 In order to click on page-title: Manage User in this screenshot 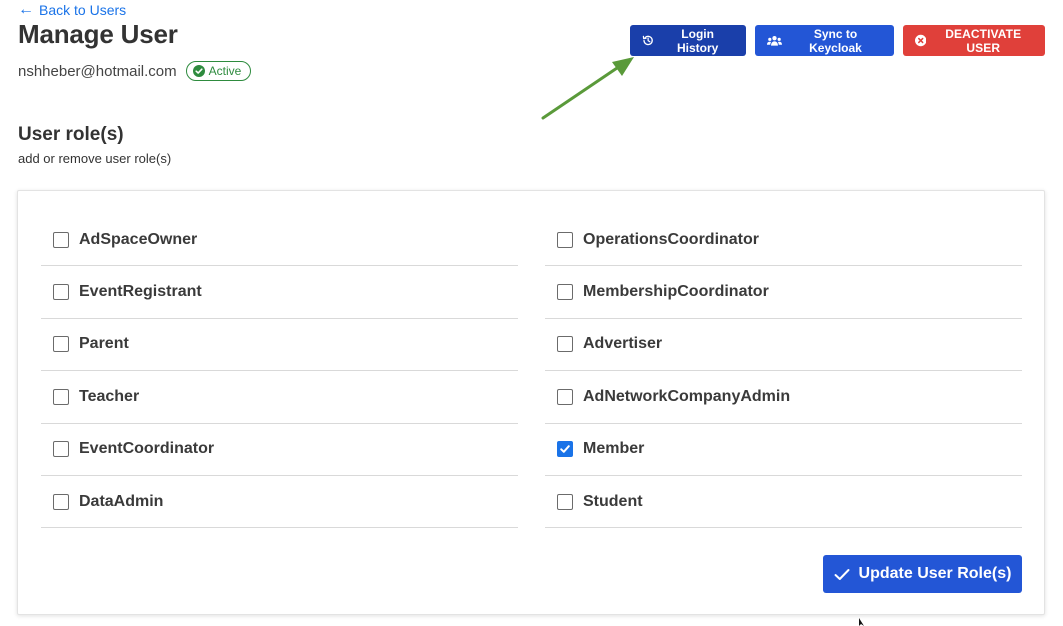, I will do `click(98, 34)`.